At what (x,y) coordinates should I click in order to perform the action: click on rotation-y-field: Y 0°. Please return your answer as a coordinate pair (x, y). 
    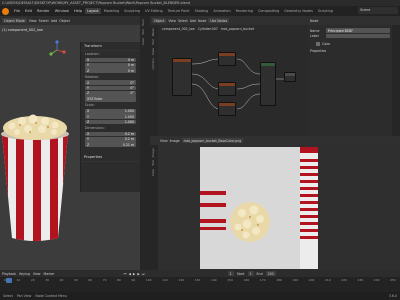
    Looking at the image, I should click on (110, 88).